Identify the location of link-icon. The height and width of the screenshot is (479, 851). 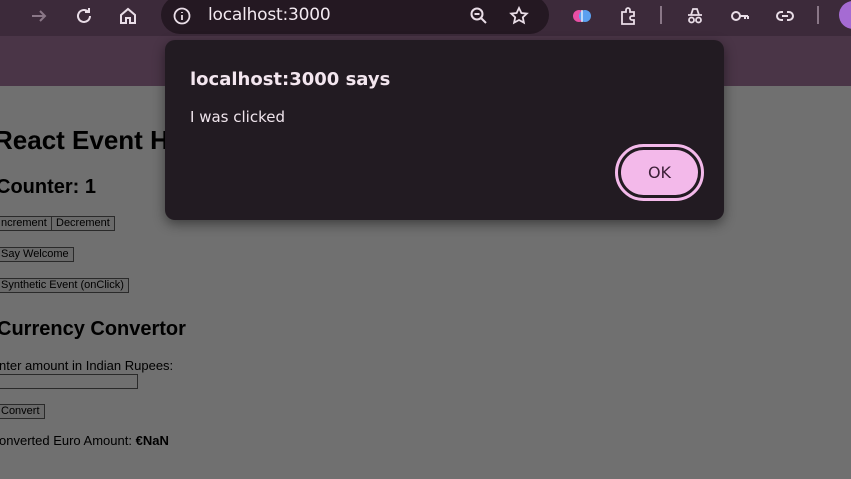
(785, 16).